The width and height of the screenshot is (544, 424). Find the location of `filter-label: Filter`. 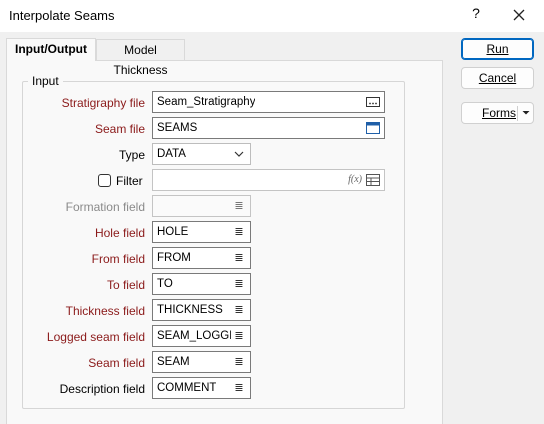

filter-label: Filter is located at coordinates (129, 181).